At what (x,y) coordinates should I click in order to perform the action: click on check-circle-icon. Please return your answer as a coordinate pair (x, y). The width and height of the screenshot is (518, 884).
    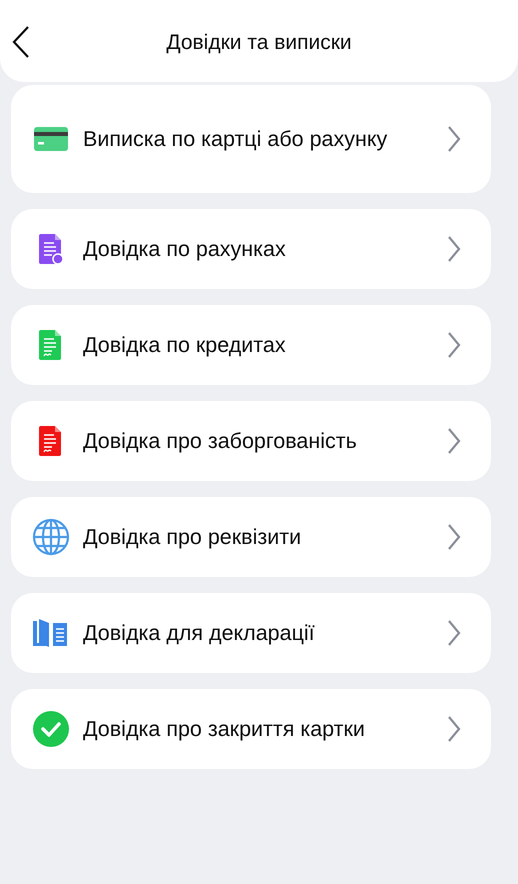
    Looking at the image, I should click on (51, 729).